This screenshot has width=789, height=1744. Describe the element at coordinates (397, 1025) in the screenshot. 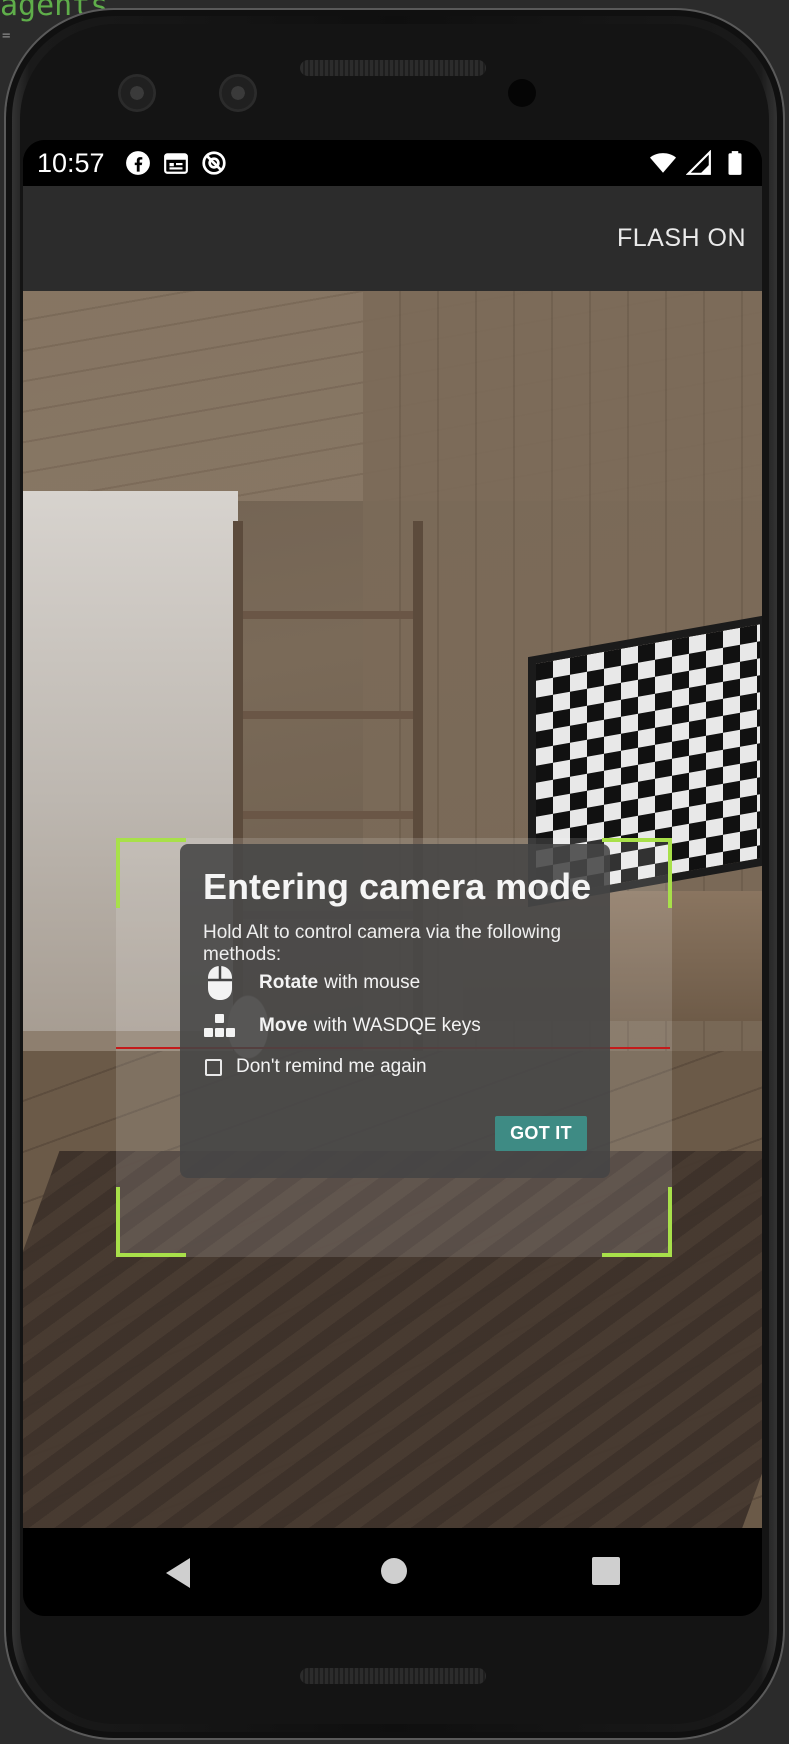

I see `move-description: with WASDQE keys` at that location.